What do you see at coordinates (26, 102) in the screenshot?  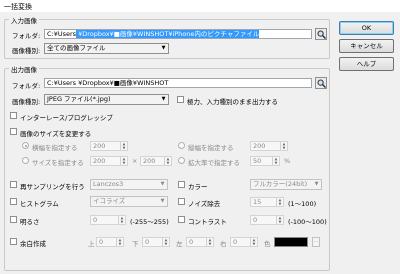 I see `output-type-label: 画像種別:` at bounding box center [26, 102].